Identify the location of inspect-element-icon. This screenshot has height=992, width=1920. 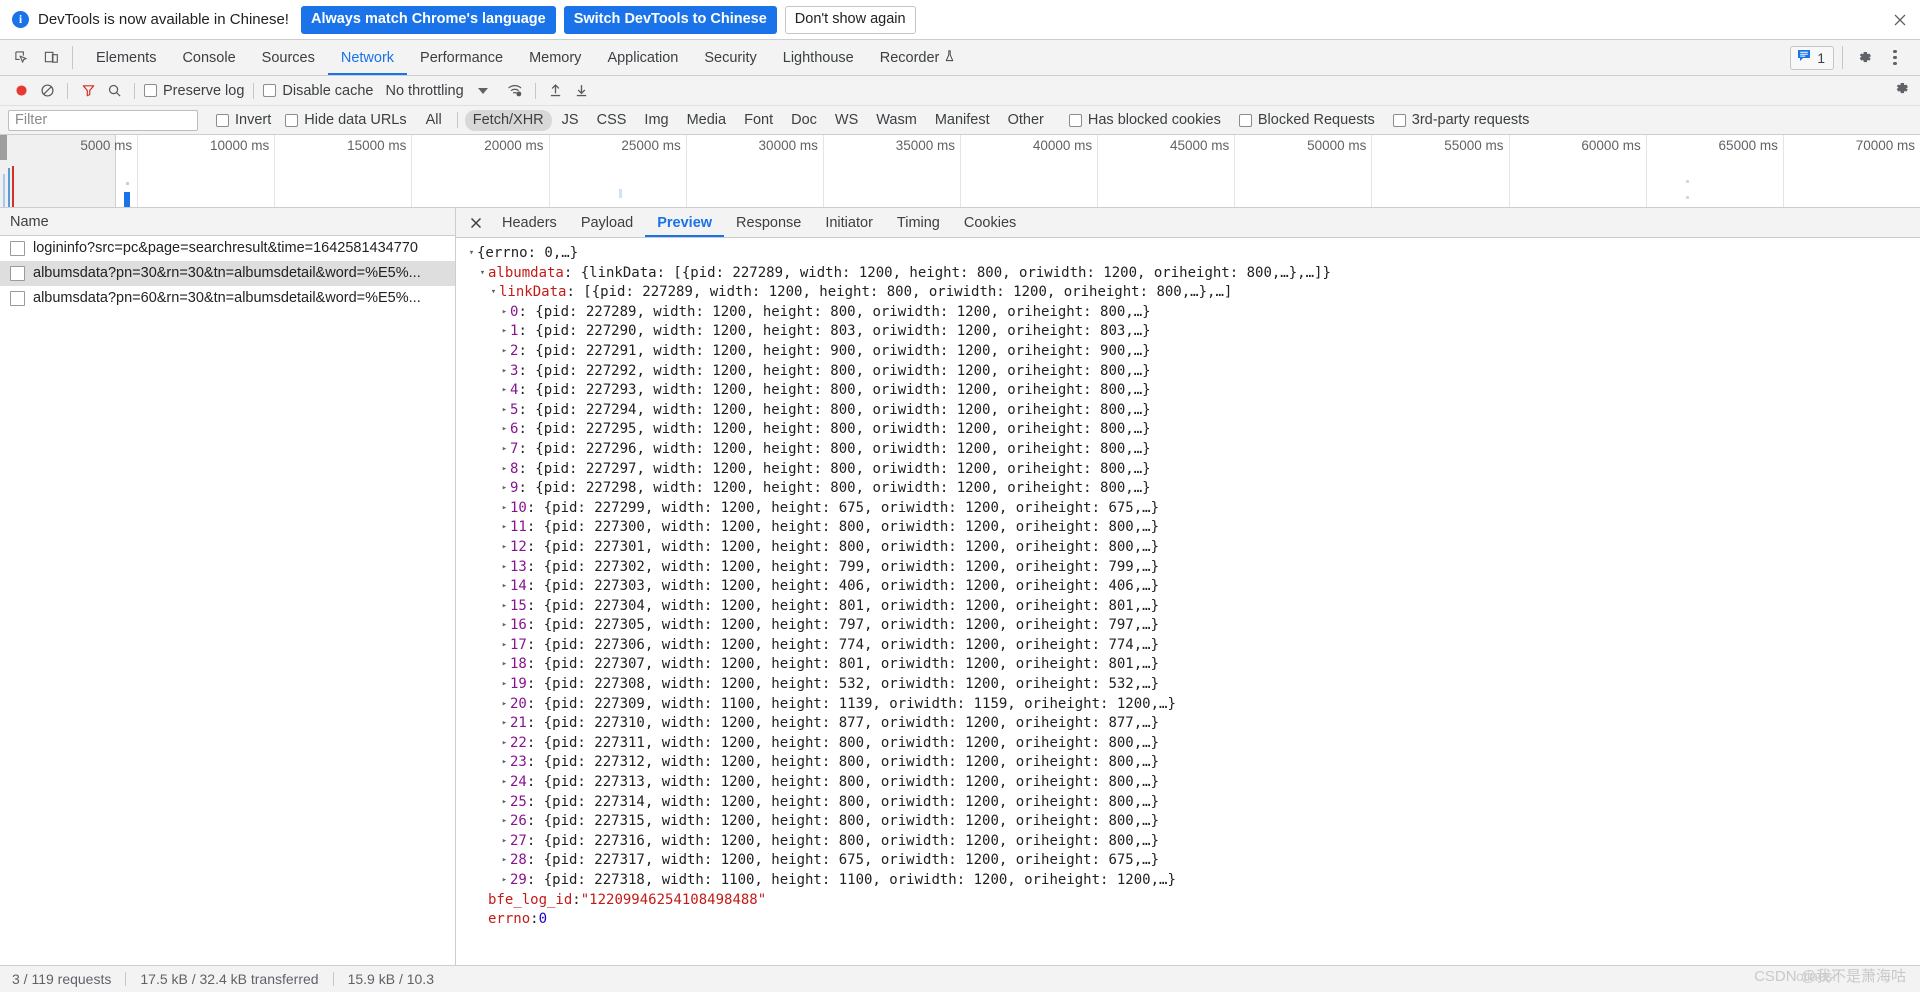
(21, 58).